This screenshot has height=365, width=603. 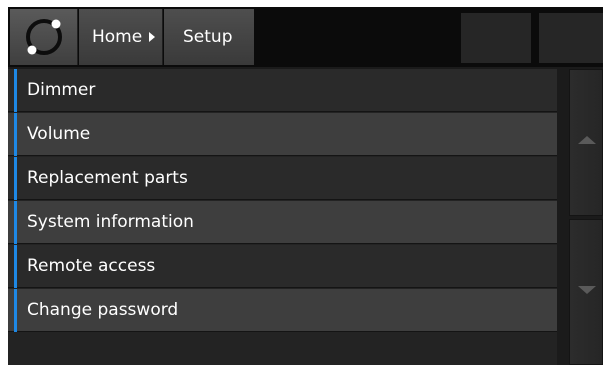 What do you see at coordinates (152, 37) in the screenshot?
I see `caret-right-icon` at bounding box center [152, 37].